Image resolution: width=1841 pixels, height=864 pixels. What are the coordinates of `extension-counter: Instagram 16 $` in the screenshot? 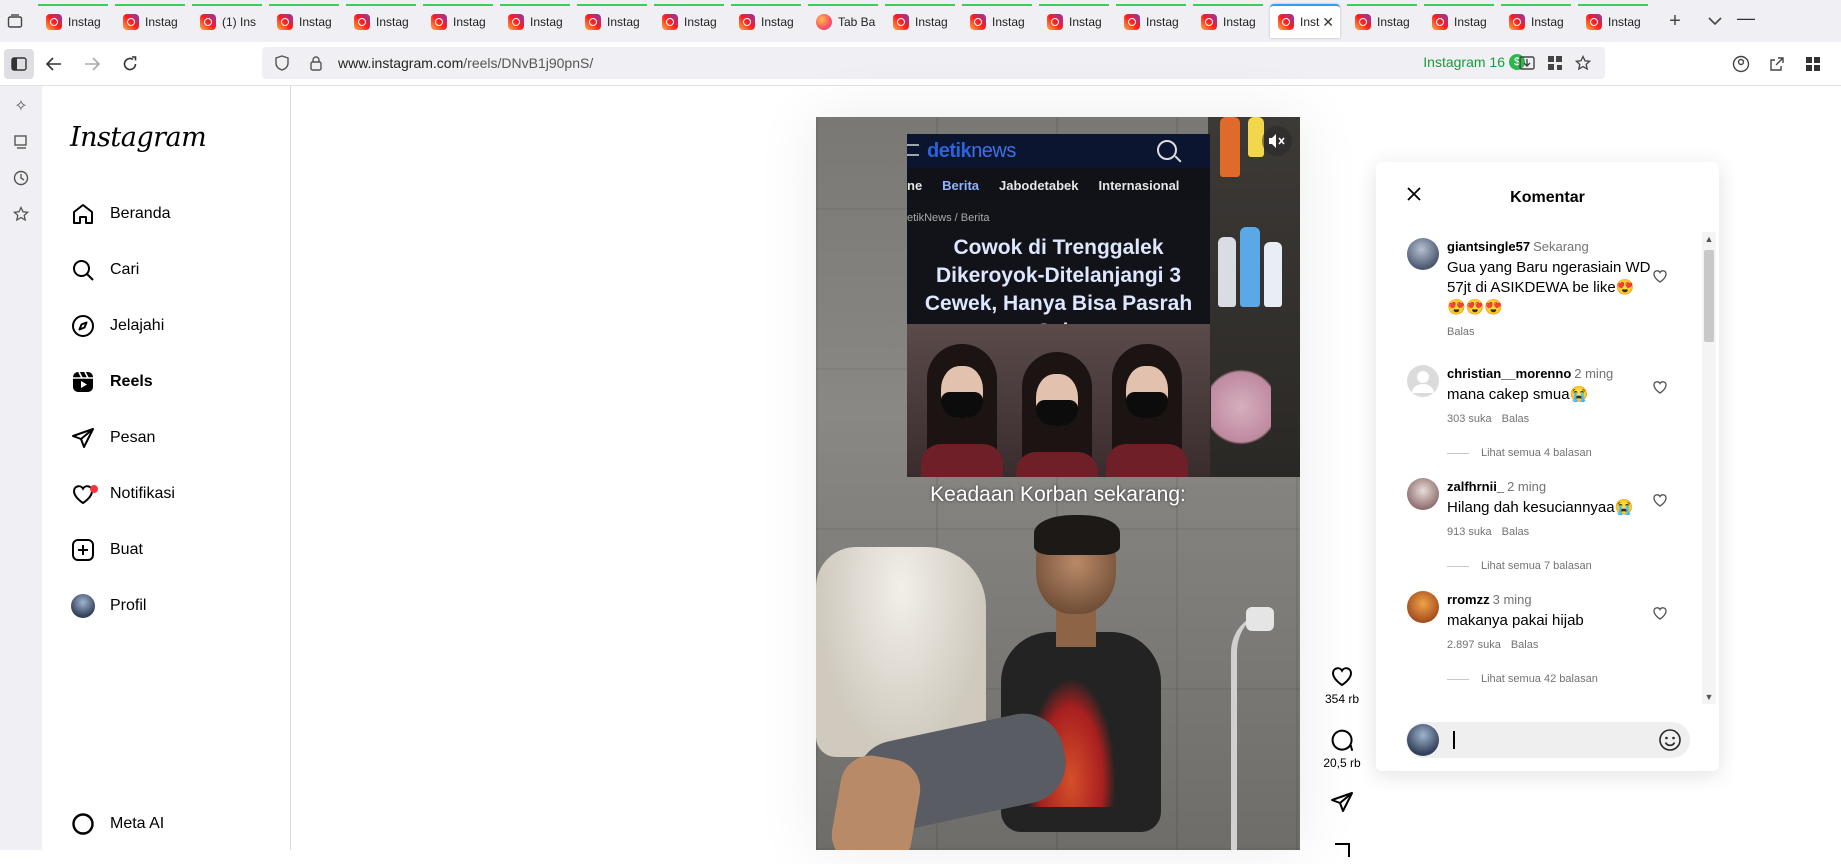 It's located at (1474, 62).